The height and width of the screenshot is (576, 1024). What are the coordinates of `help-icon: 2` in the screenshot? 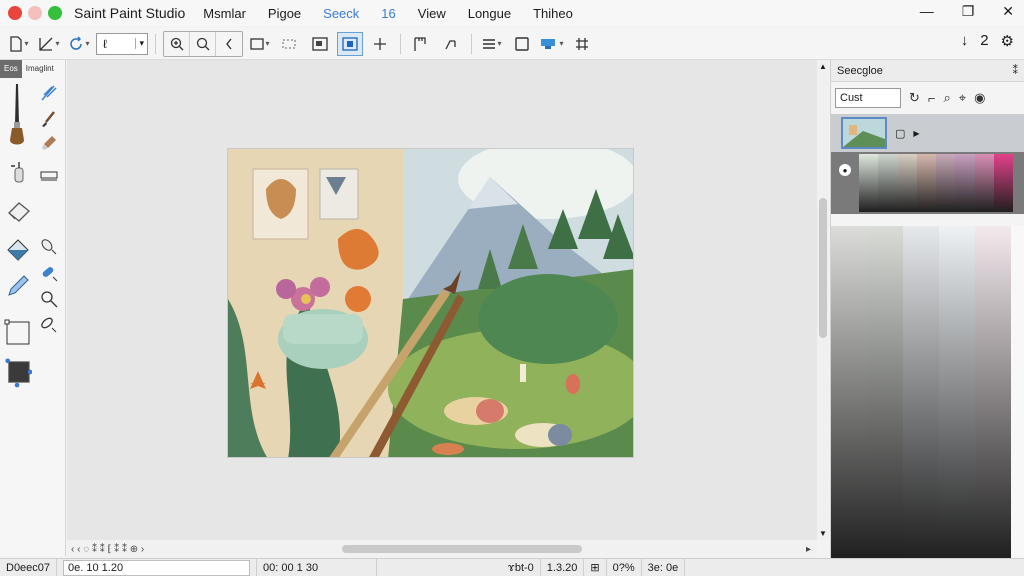 It's located at (984, 41).